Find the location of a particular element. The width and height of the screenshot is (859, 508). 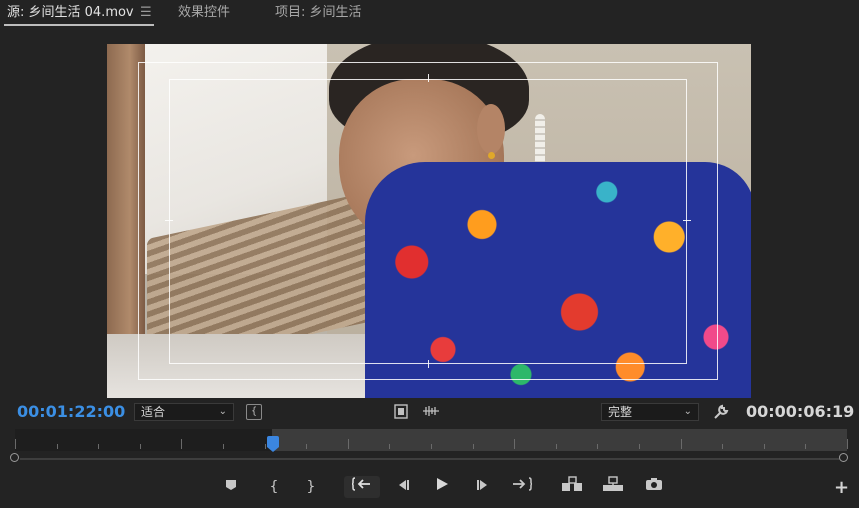

tab-project: 项目: 乡间生活 is located at coordinates (318, 13).